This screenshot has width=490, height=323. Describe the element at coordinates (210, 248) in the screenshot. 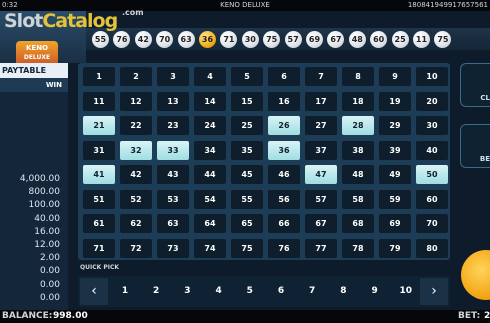

I see `board-number-cell: 74` at that location.